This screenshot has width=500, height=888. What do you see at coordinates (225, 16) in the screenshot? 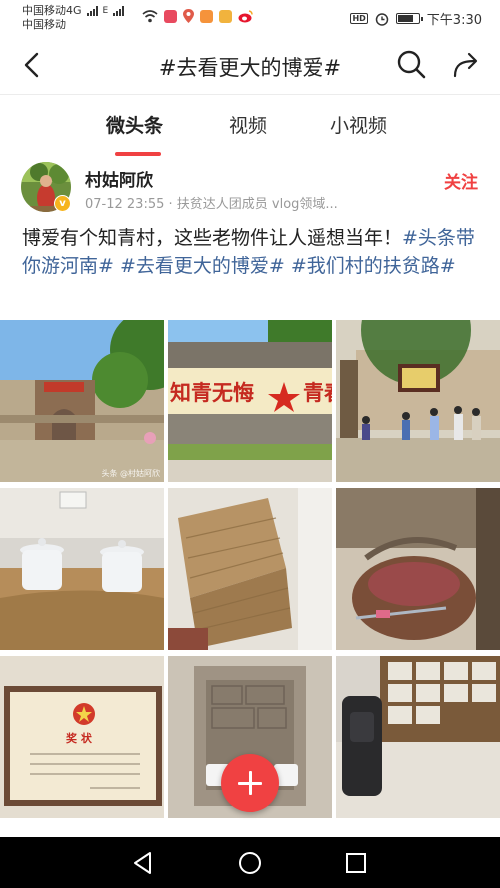
I see `app-icon-yellow` at bounding box center [225, 16].